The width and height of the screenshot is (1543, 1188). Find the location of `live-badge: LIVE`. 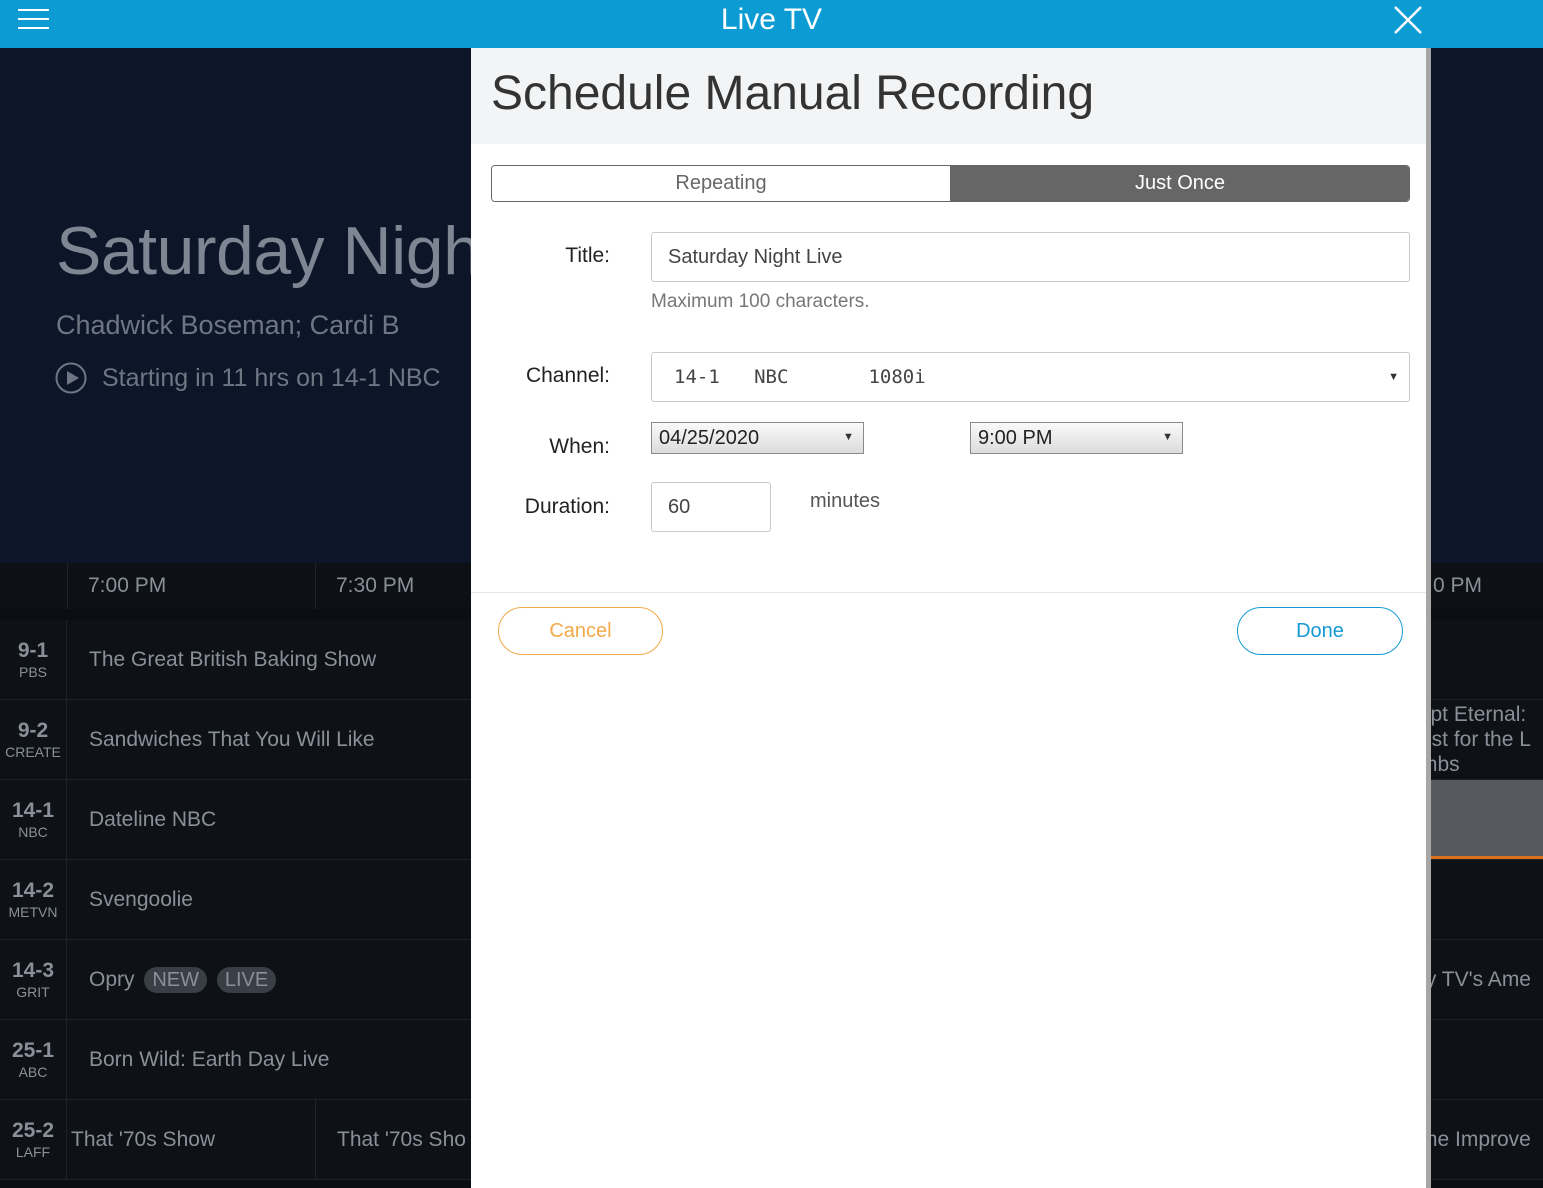

live-badge: LIVE is located at coordinates (246, 980).